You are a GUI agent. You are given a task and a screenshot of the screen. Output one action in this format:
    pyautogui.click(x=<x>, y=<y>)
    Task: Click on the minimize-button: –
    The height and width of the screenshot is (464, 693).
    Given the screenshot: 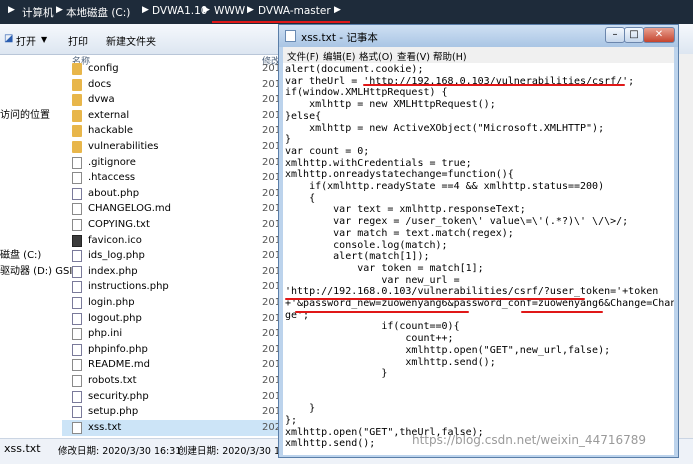 What is the action you would take?
    pyautogui.click(x=615, y=35)
    